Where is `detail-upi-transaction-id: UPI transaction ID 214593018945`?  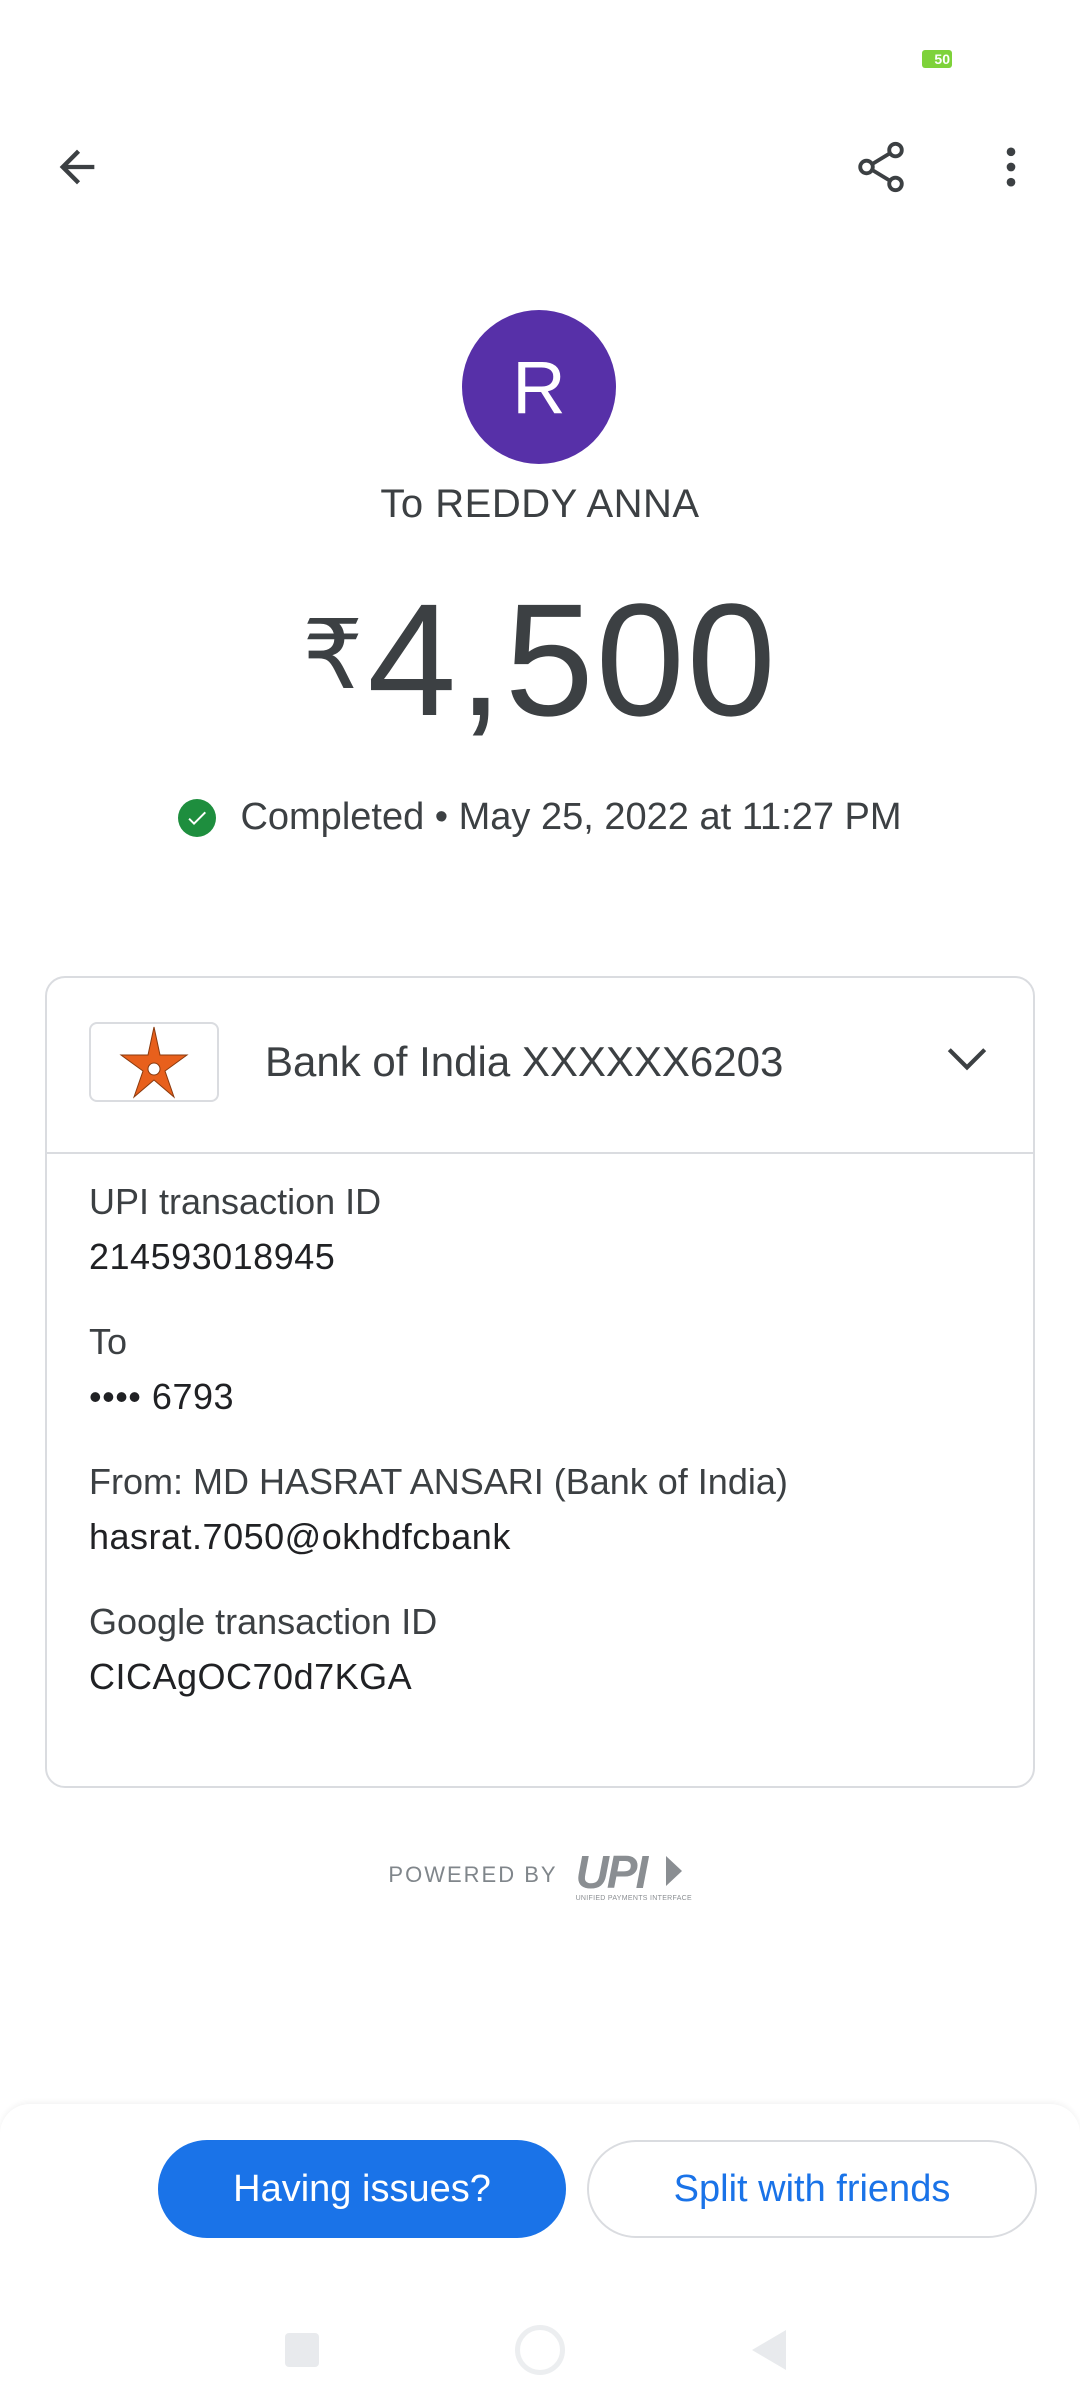
detail-upi-transaction-id: UPI transaction ID 214593018945 is located at coordinates (539, 1231).